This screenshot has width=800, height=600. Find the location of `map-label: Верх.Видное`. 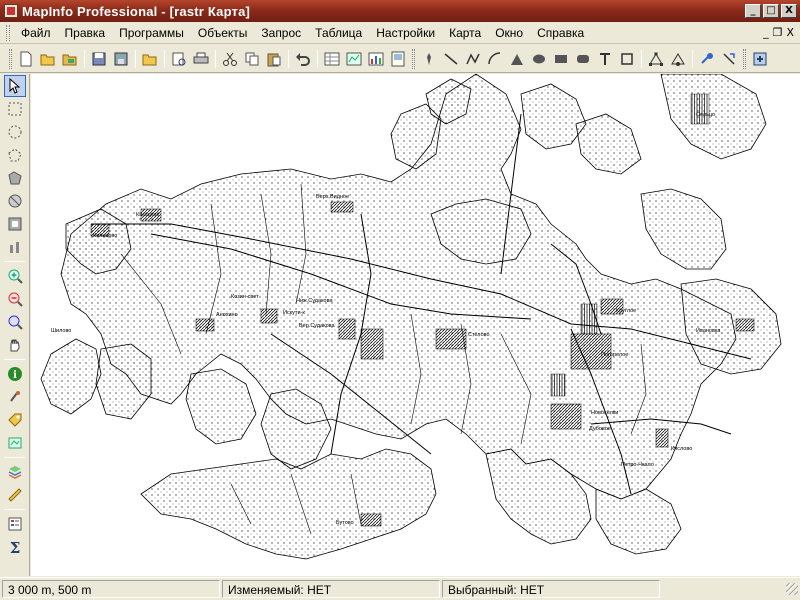

map-label: Верх.Видное is located at coordinates (332, 197).